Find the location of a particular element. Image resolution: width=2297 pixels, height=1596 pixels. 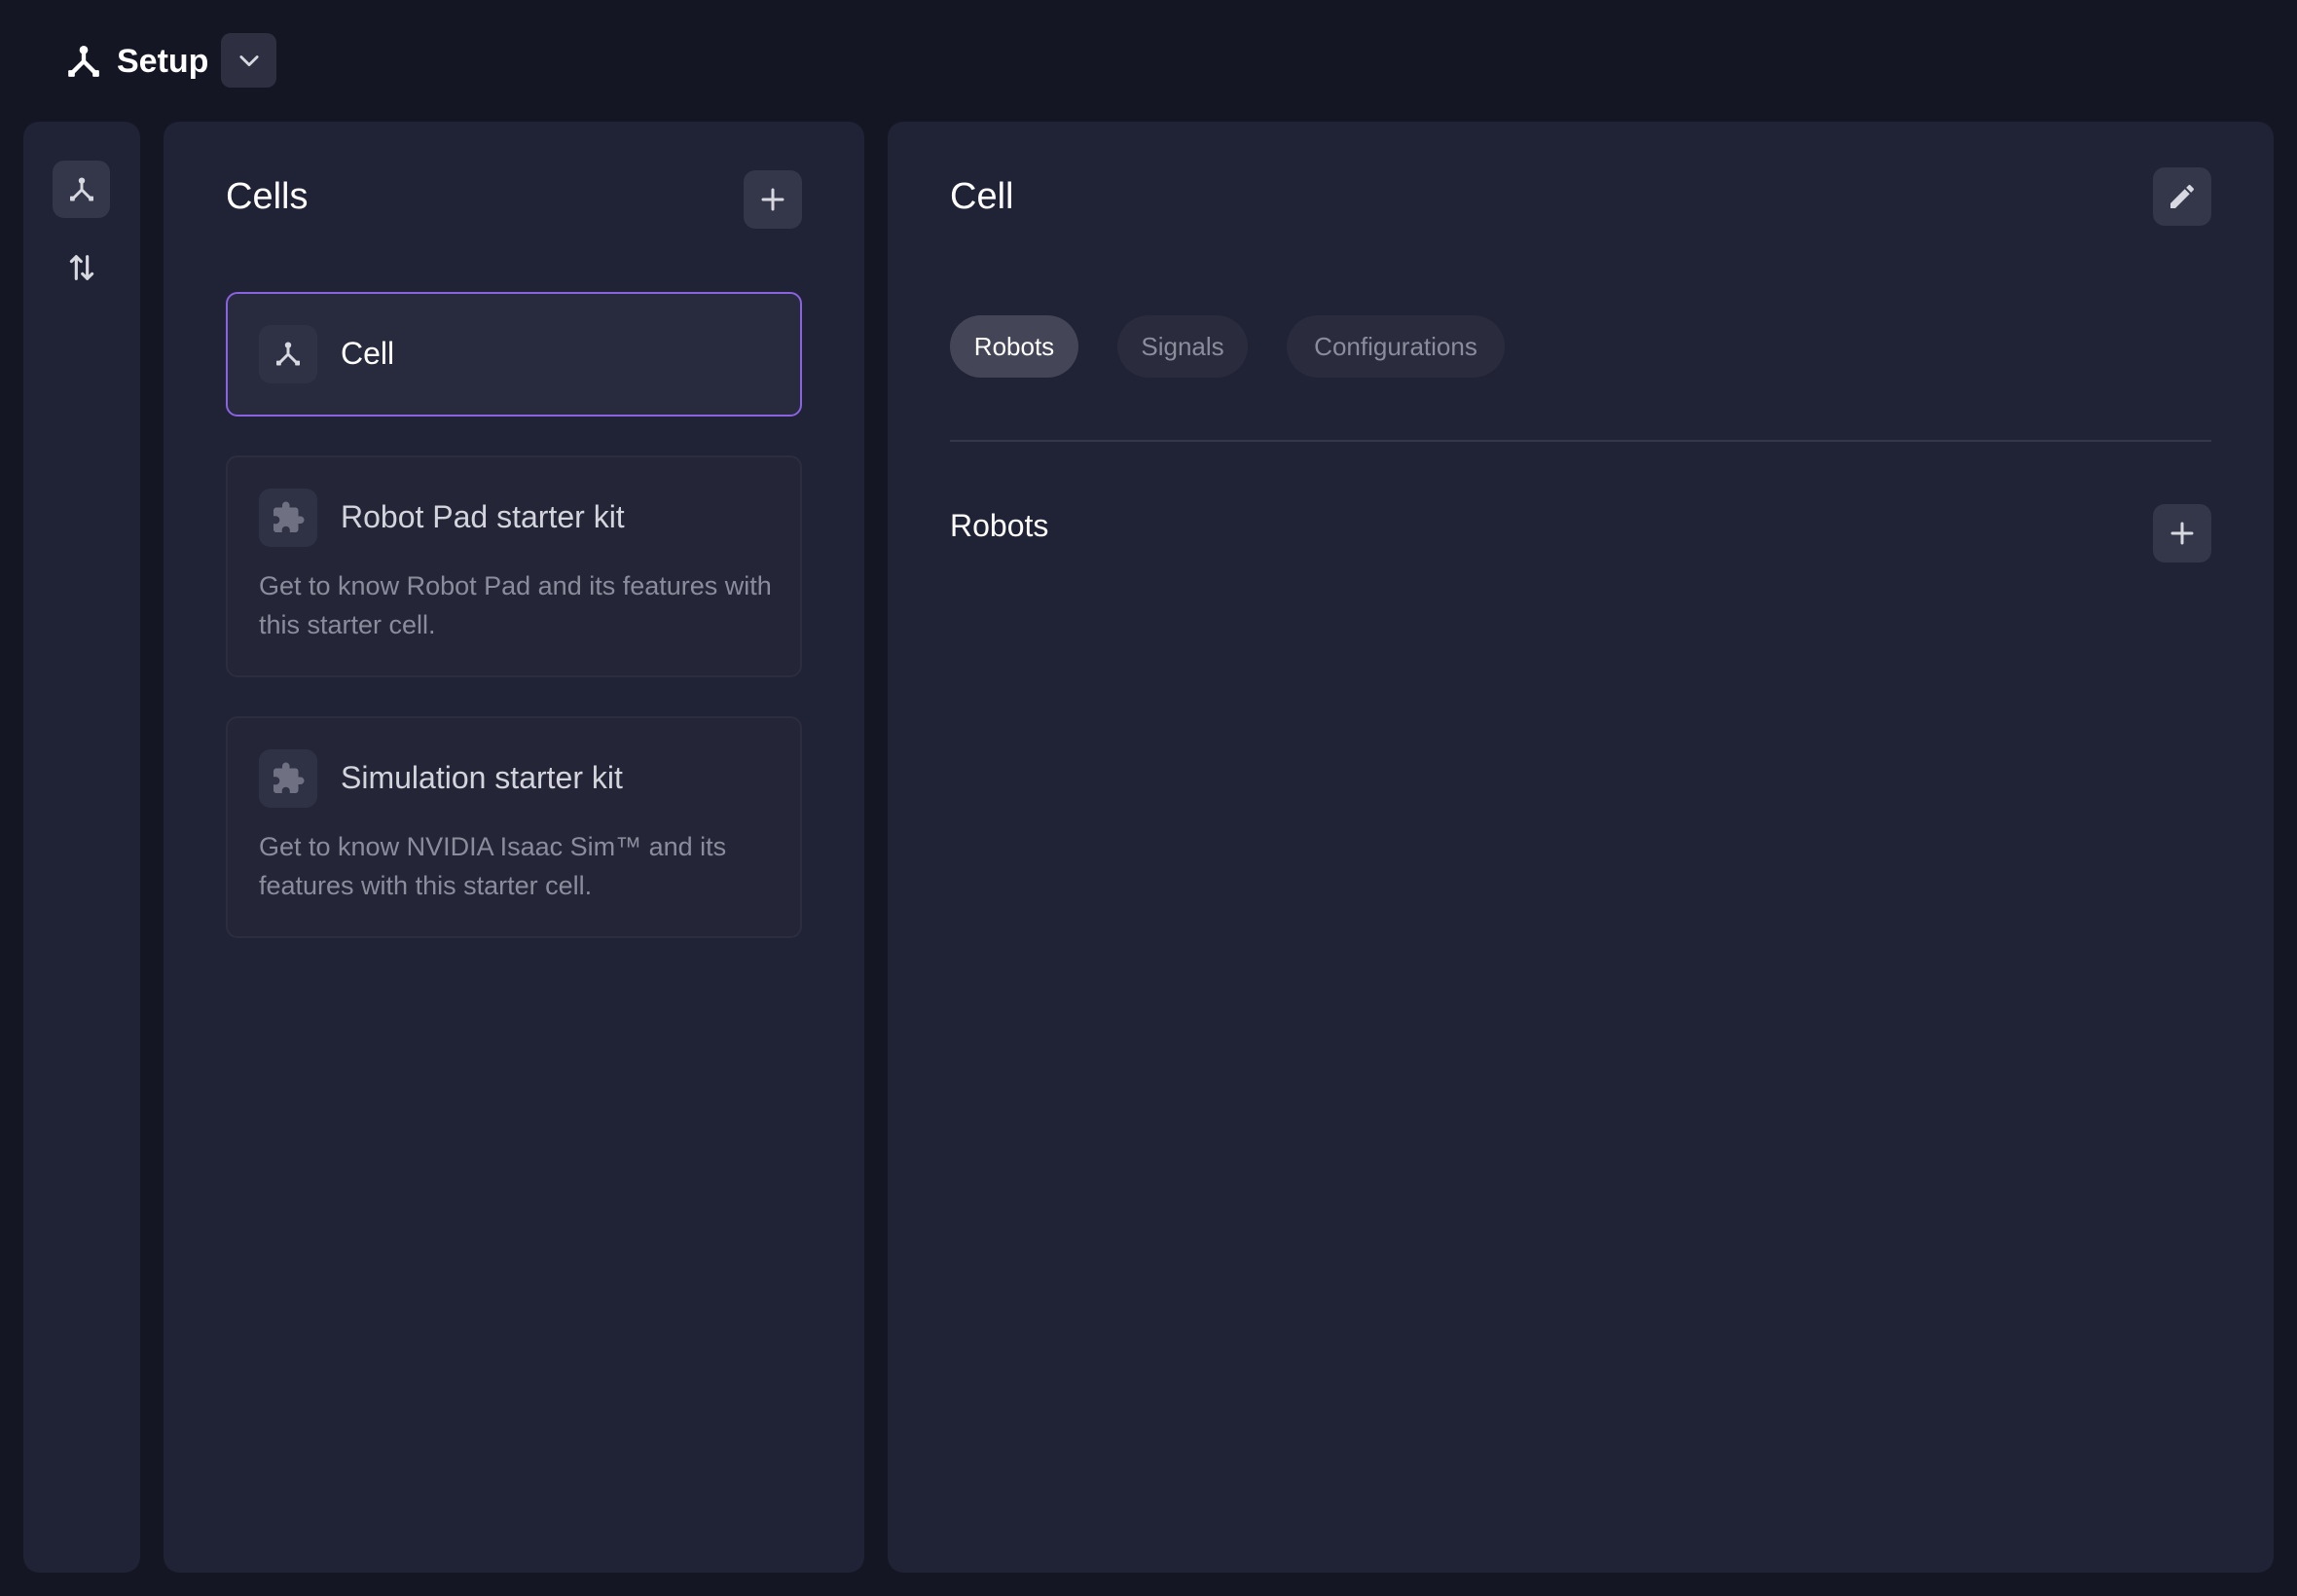

chevron-down-icon is located at coordinates (249, 60).